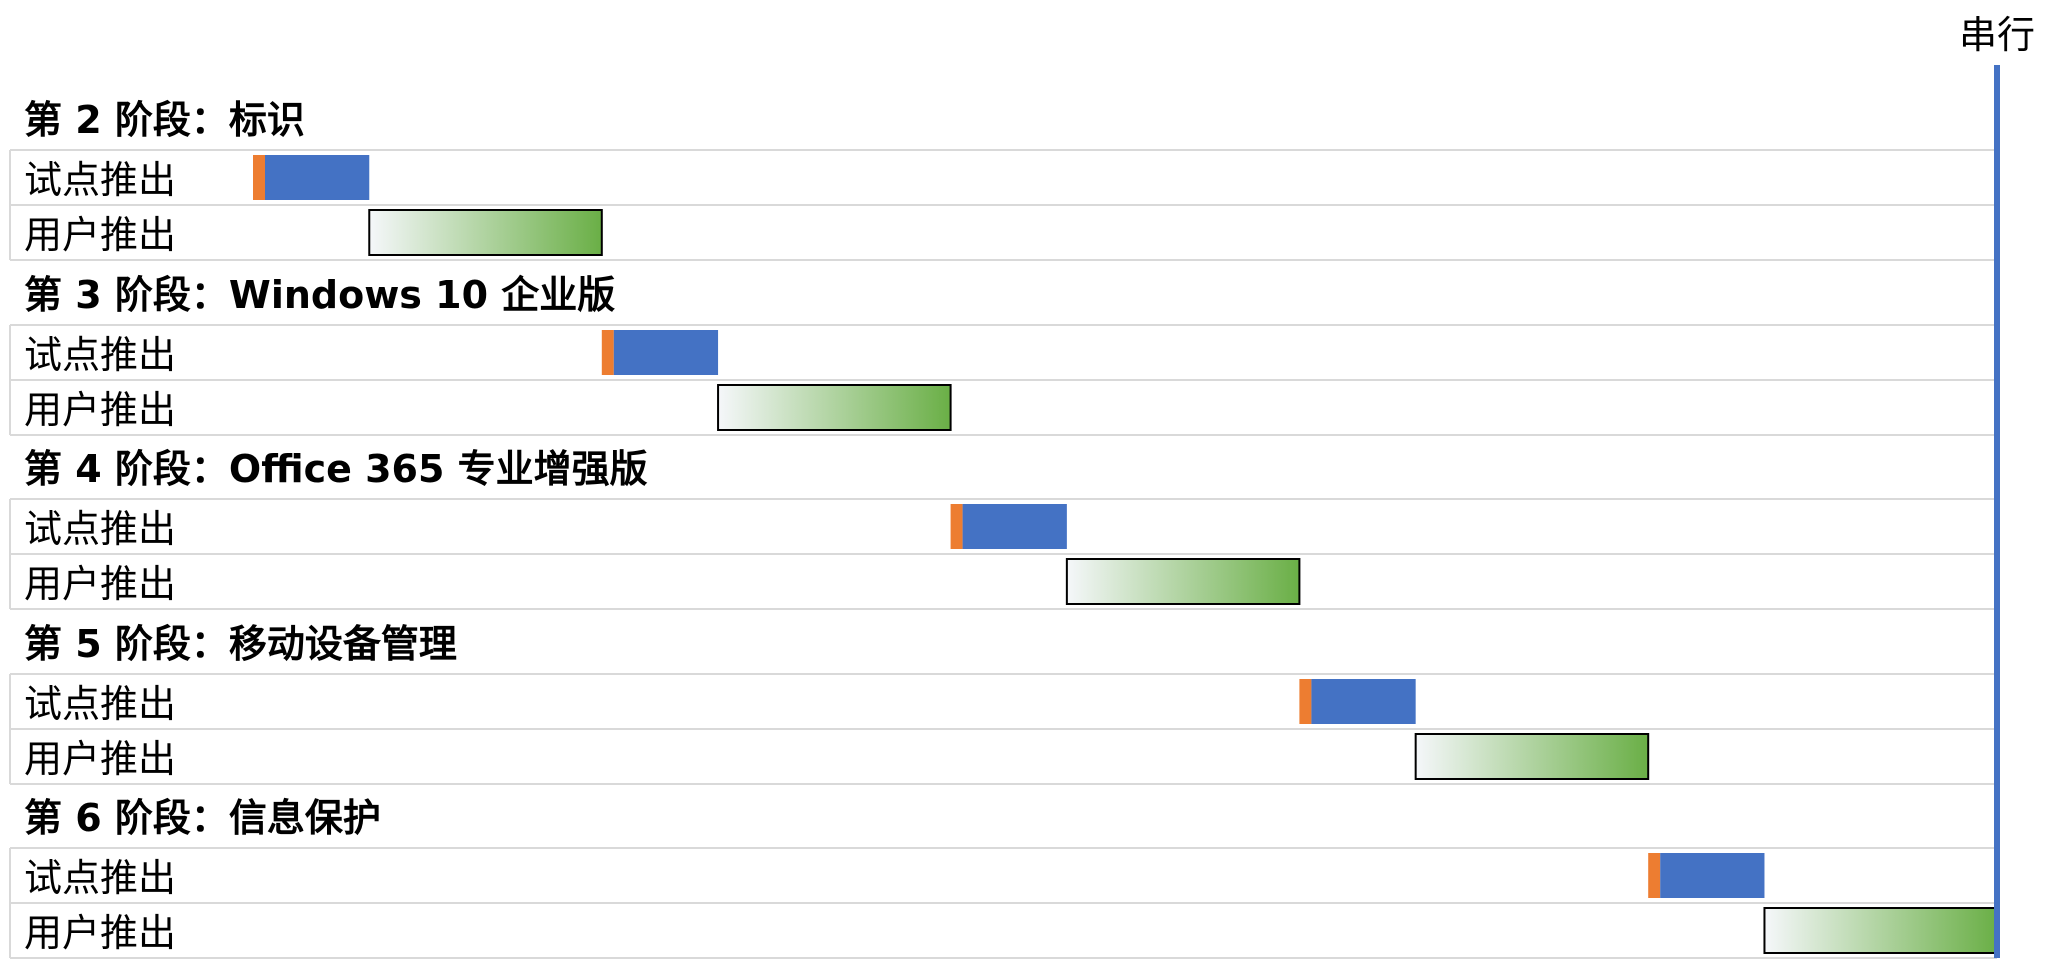 This screenshot has height=970, width=2051. What do you see at coordinates (1997, 35) in the screenshot?
I see `serial-marker-label: 串行` at bounding box center [1997, 35].